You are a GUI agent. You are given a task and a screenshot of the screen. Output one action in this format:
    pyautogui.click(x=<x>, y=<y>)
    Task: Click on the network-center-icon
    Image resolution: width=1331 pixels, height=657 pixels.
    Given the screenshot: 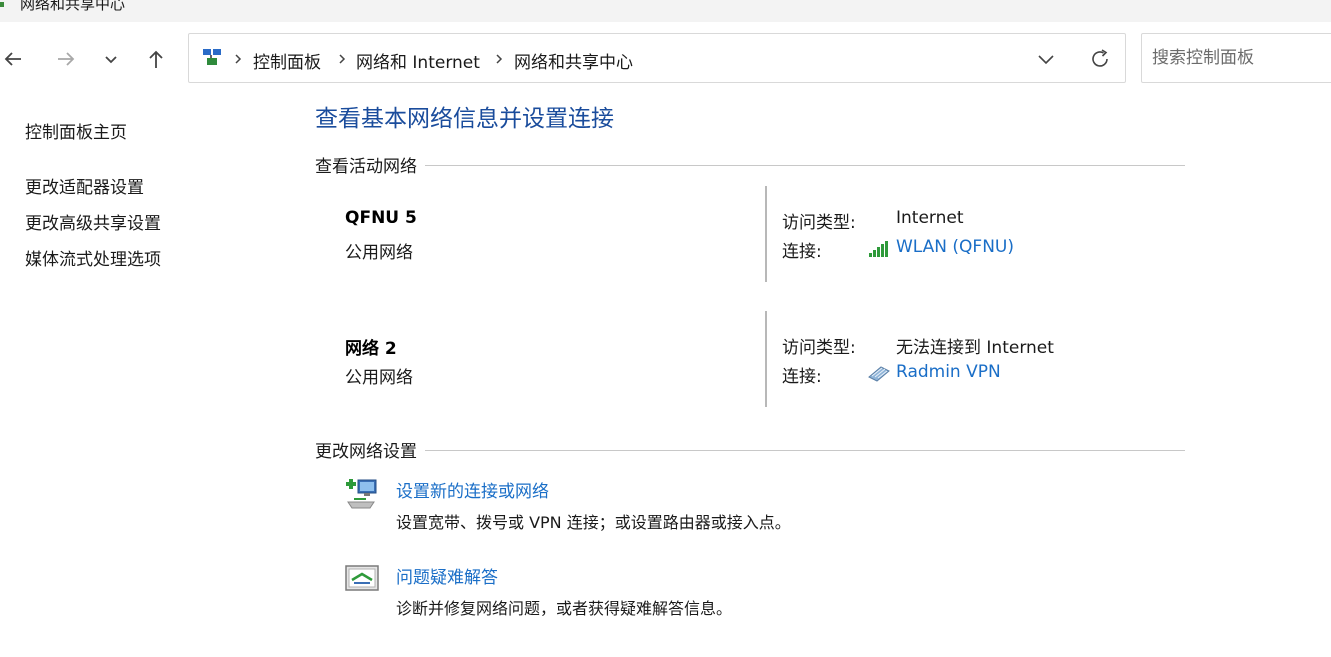 What is the action you would take?
    pyautogui.click(x=2, y=4)
    